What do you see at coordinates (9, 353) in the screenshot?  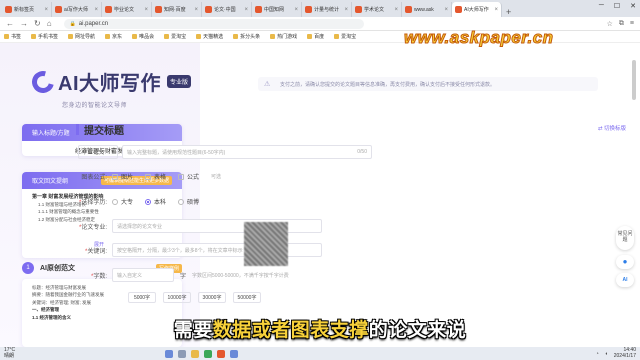 I see `weather-widget: 17°C 晴朗` at bounding box center [9, 353].